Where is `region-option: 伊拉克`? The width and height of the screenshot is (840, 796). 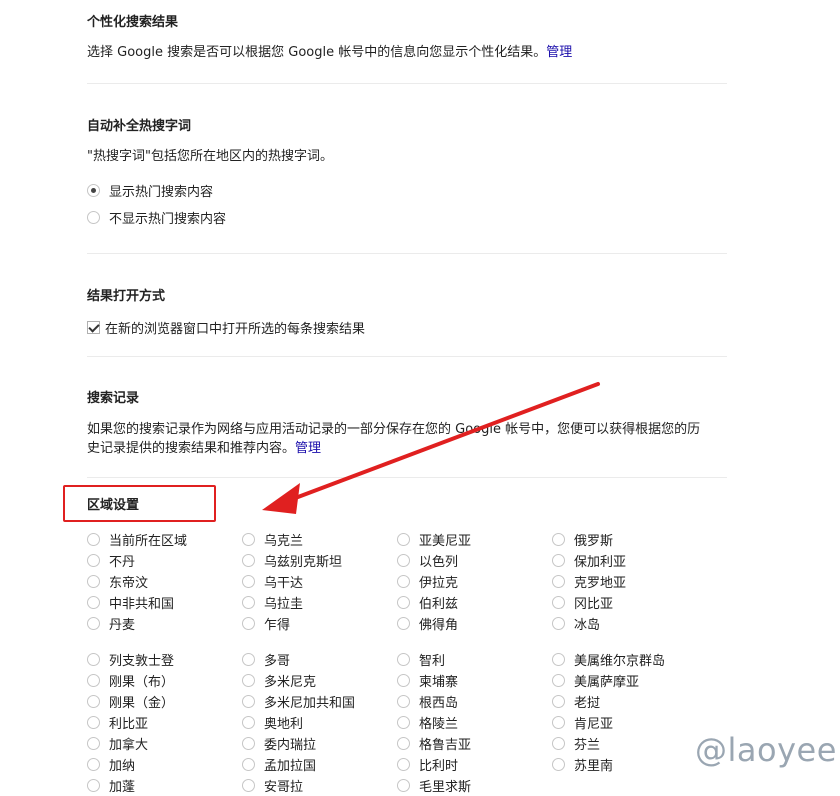 region-option: 伊拉克 is located at coordinates (474, 581).